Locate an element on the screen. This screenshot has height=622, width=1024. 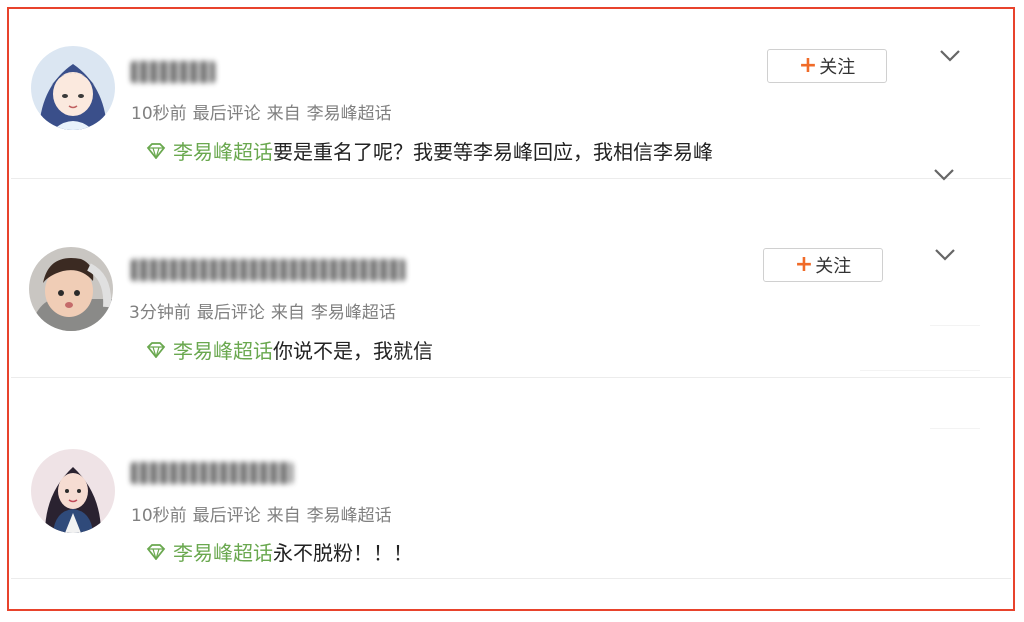
comment-text-row: 李易峰超话 永不脱粉！！！ is located at coordinates (279, 551).